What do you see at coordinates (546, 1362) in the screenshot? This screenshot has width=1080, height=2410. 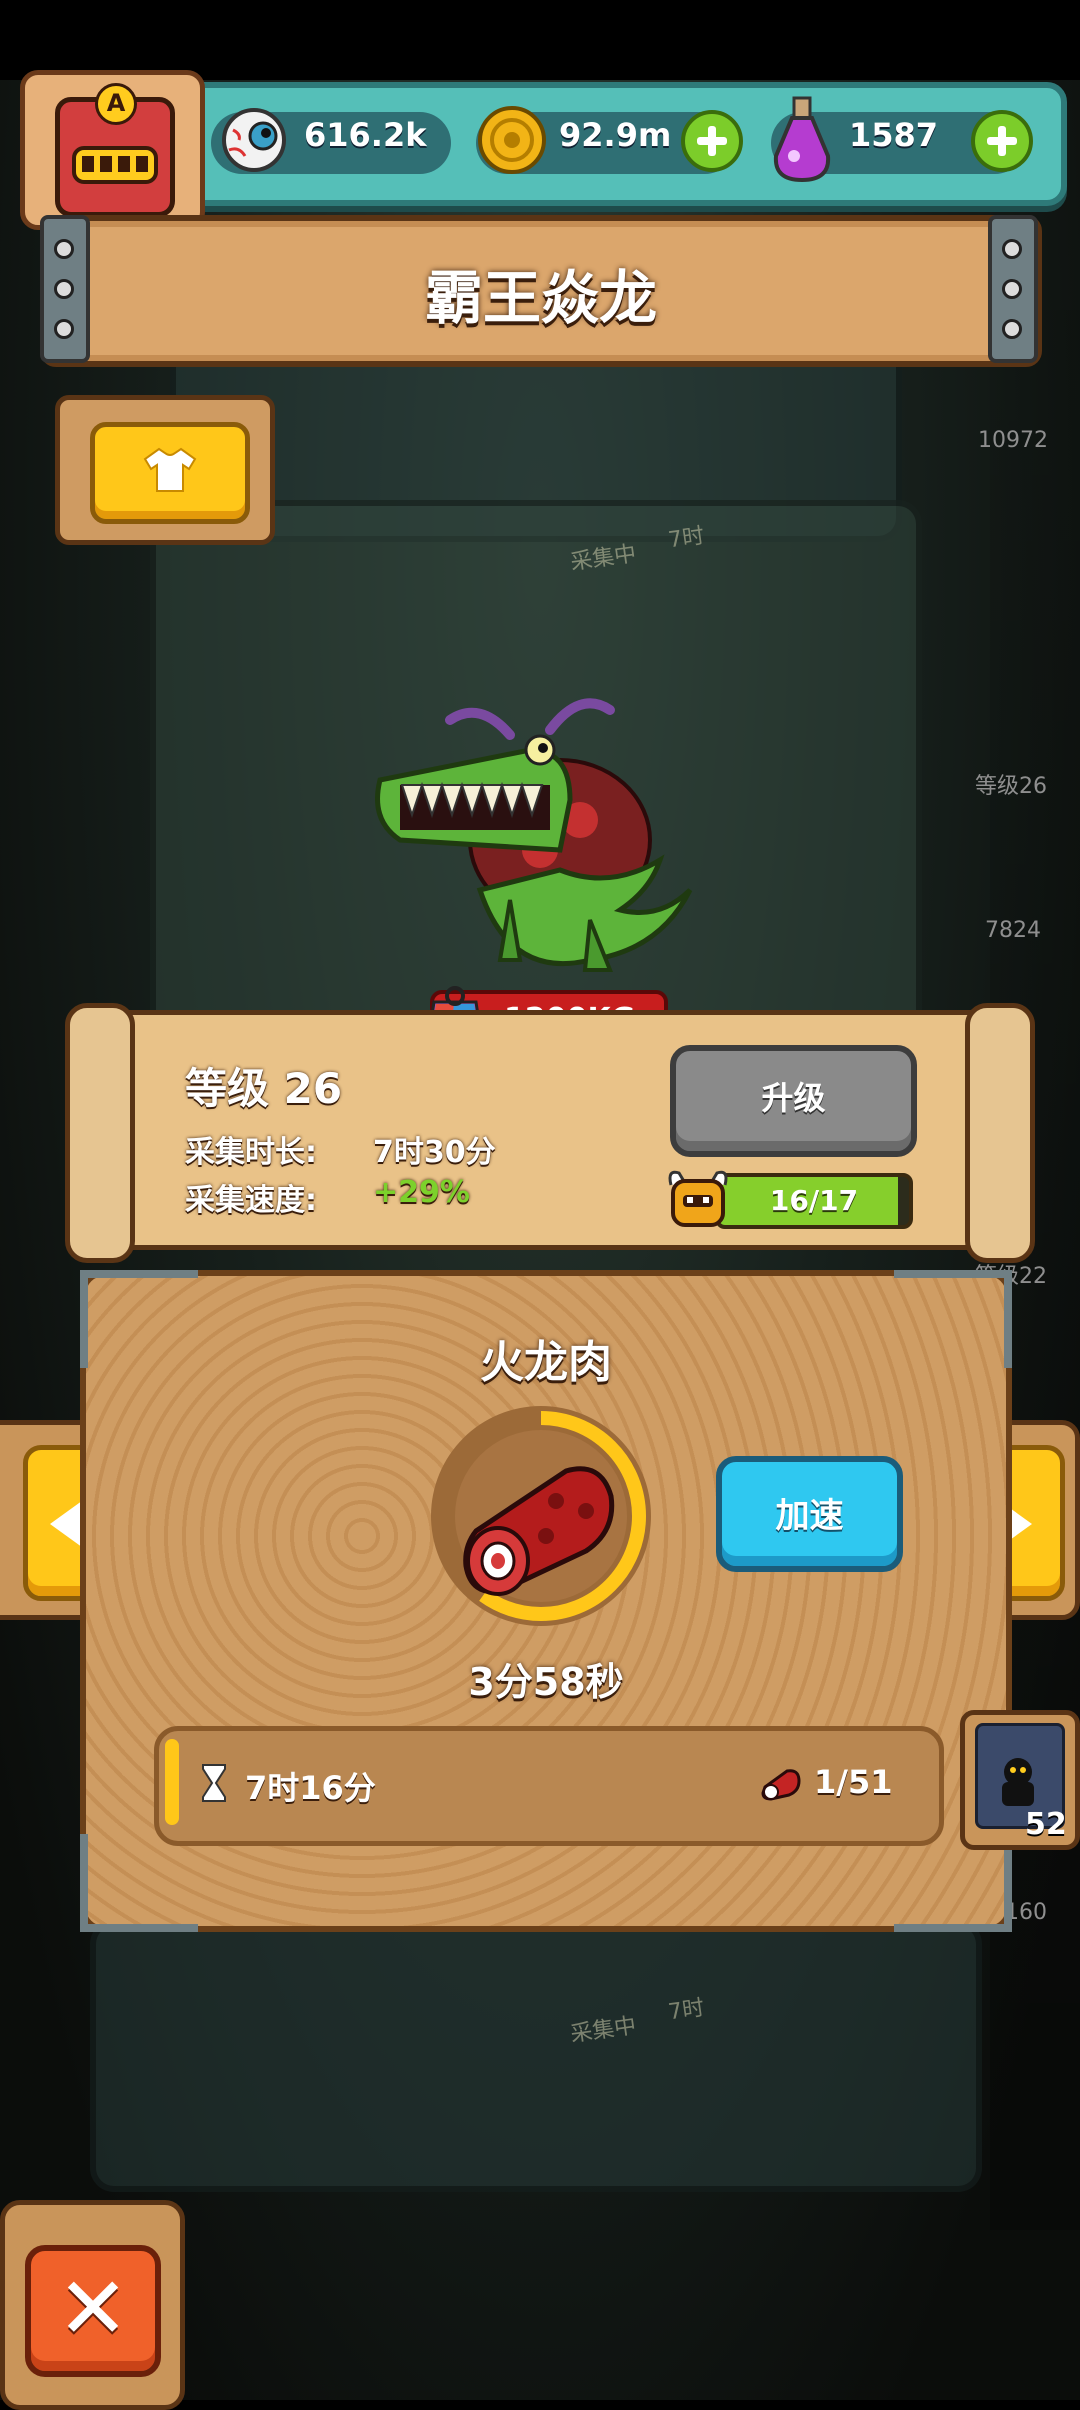 I see `product-name: 火龙肉` at bounding box center [546, 1362].